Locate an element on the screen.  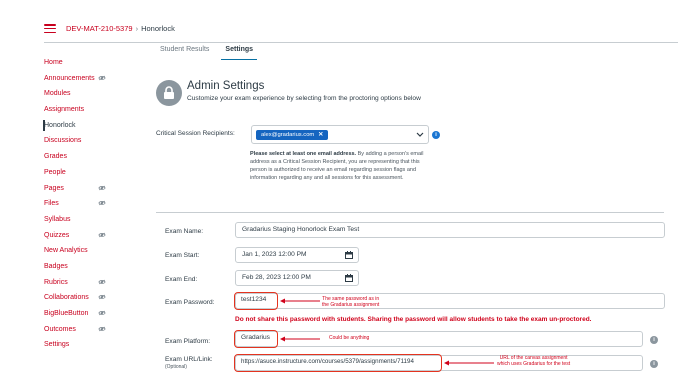
sidebar-item-label: Syllabus is located at coordinates (57, 219).